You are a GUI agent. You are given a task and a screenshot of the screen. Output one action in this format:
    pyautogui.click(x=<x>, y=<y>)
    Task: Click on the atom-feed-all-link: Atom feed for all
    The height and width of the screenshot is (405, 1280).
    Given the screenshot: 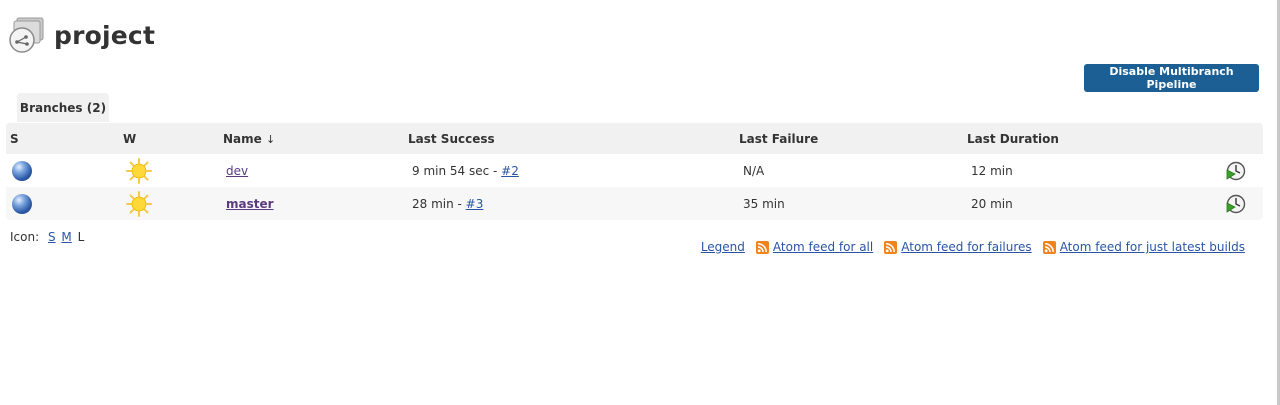 What is the action you would take?
    pyautogui.click(x=823, y=247)
    